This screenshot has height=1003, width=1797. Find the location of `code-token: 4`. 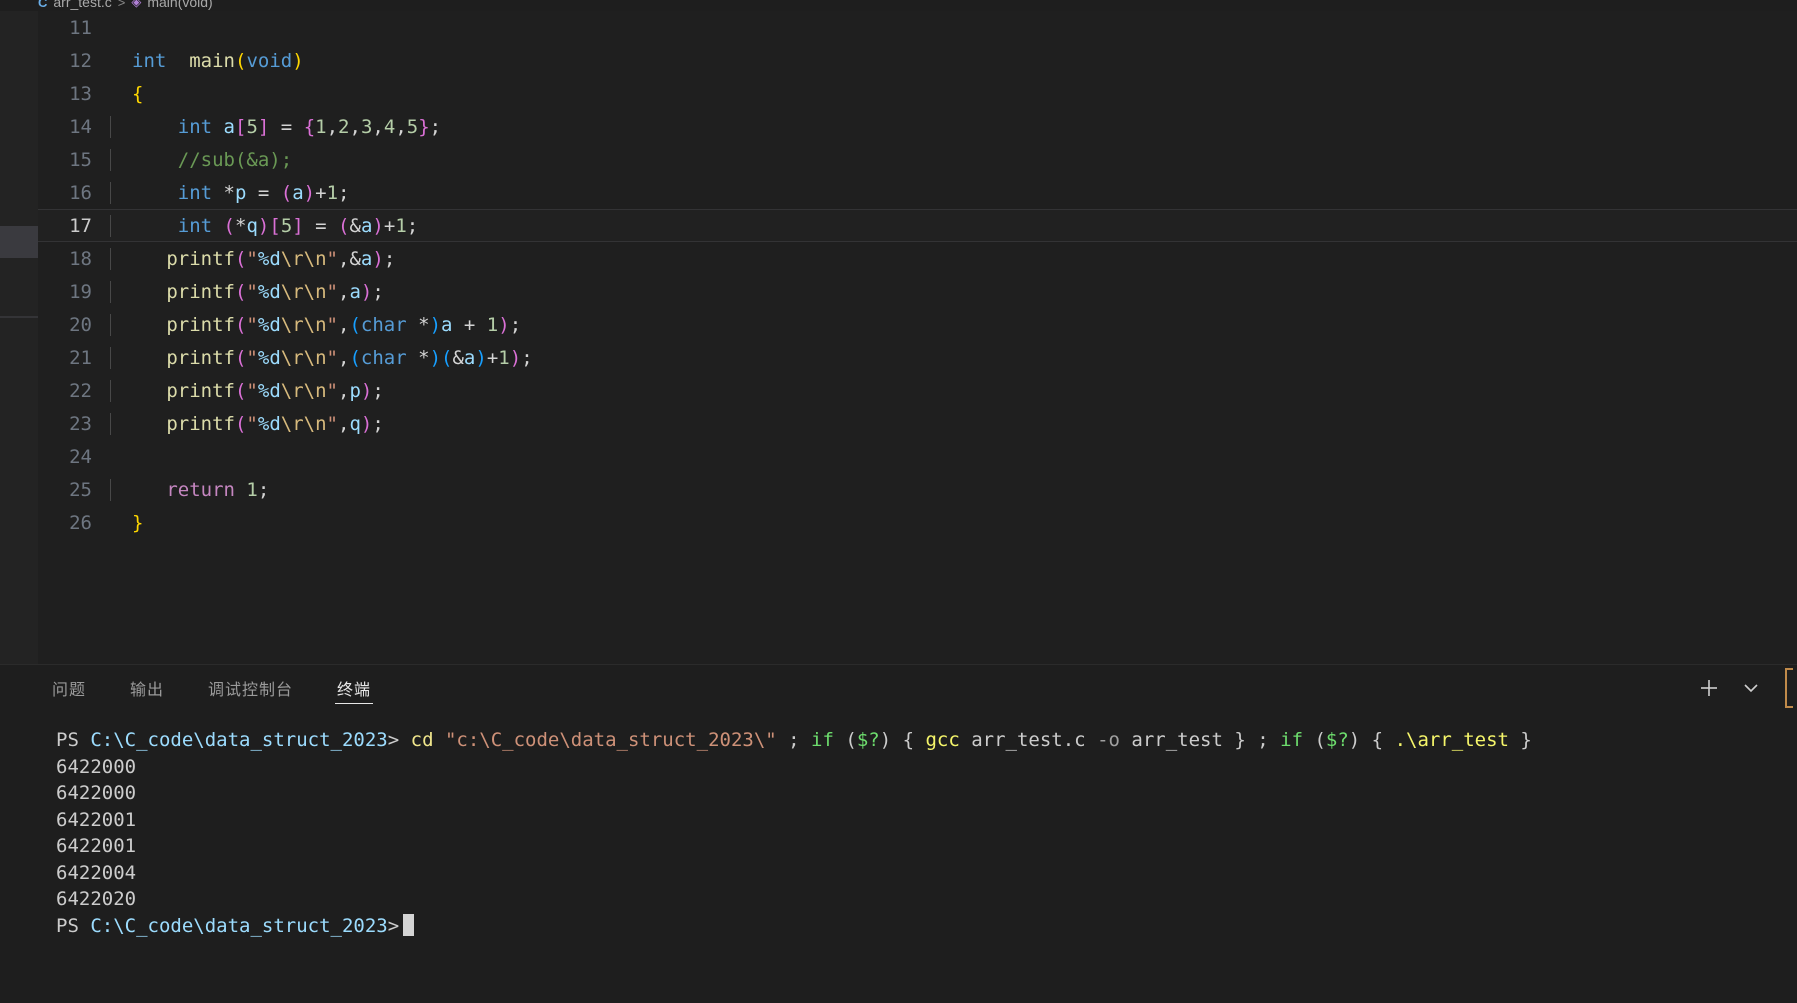

code-token: 4 is located at coordinates (389, 126).